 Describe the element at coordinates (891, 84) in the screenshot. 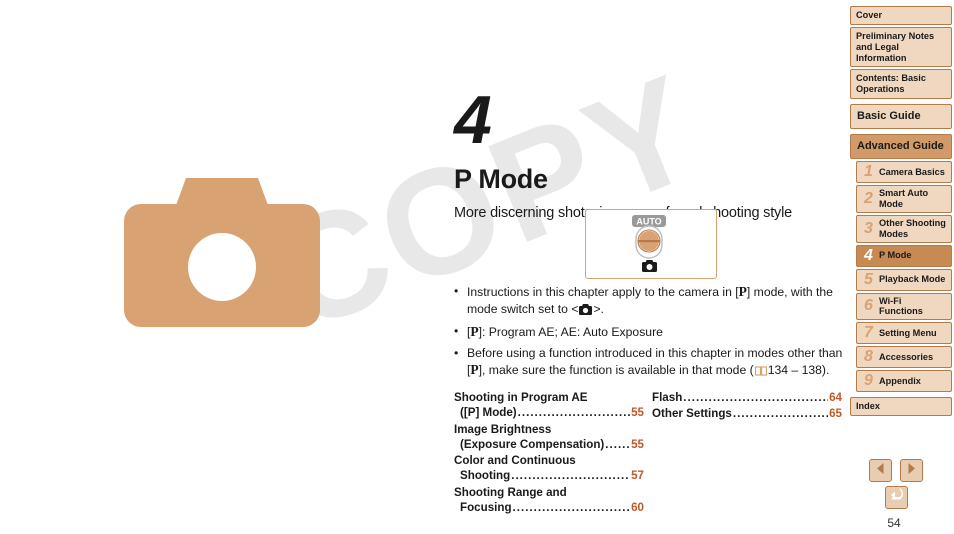

I see `sidebar-item-label: Contents: Basic Operations` at that location.